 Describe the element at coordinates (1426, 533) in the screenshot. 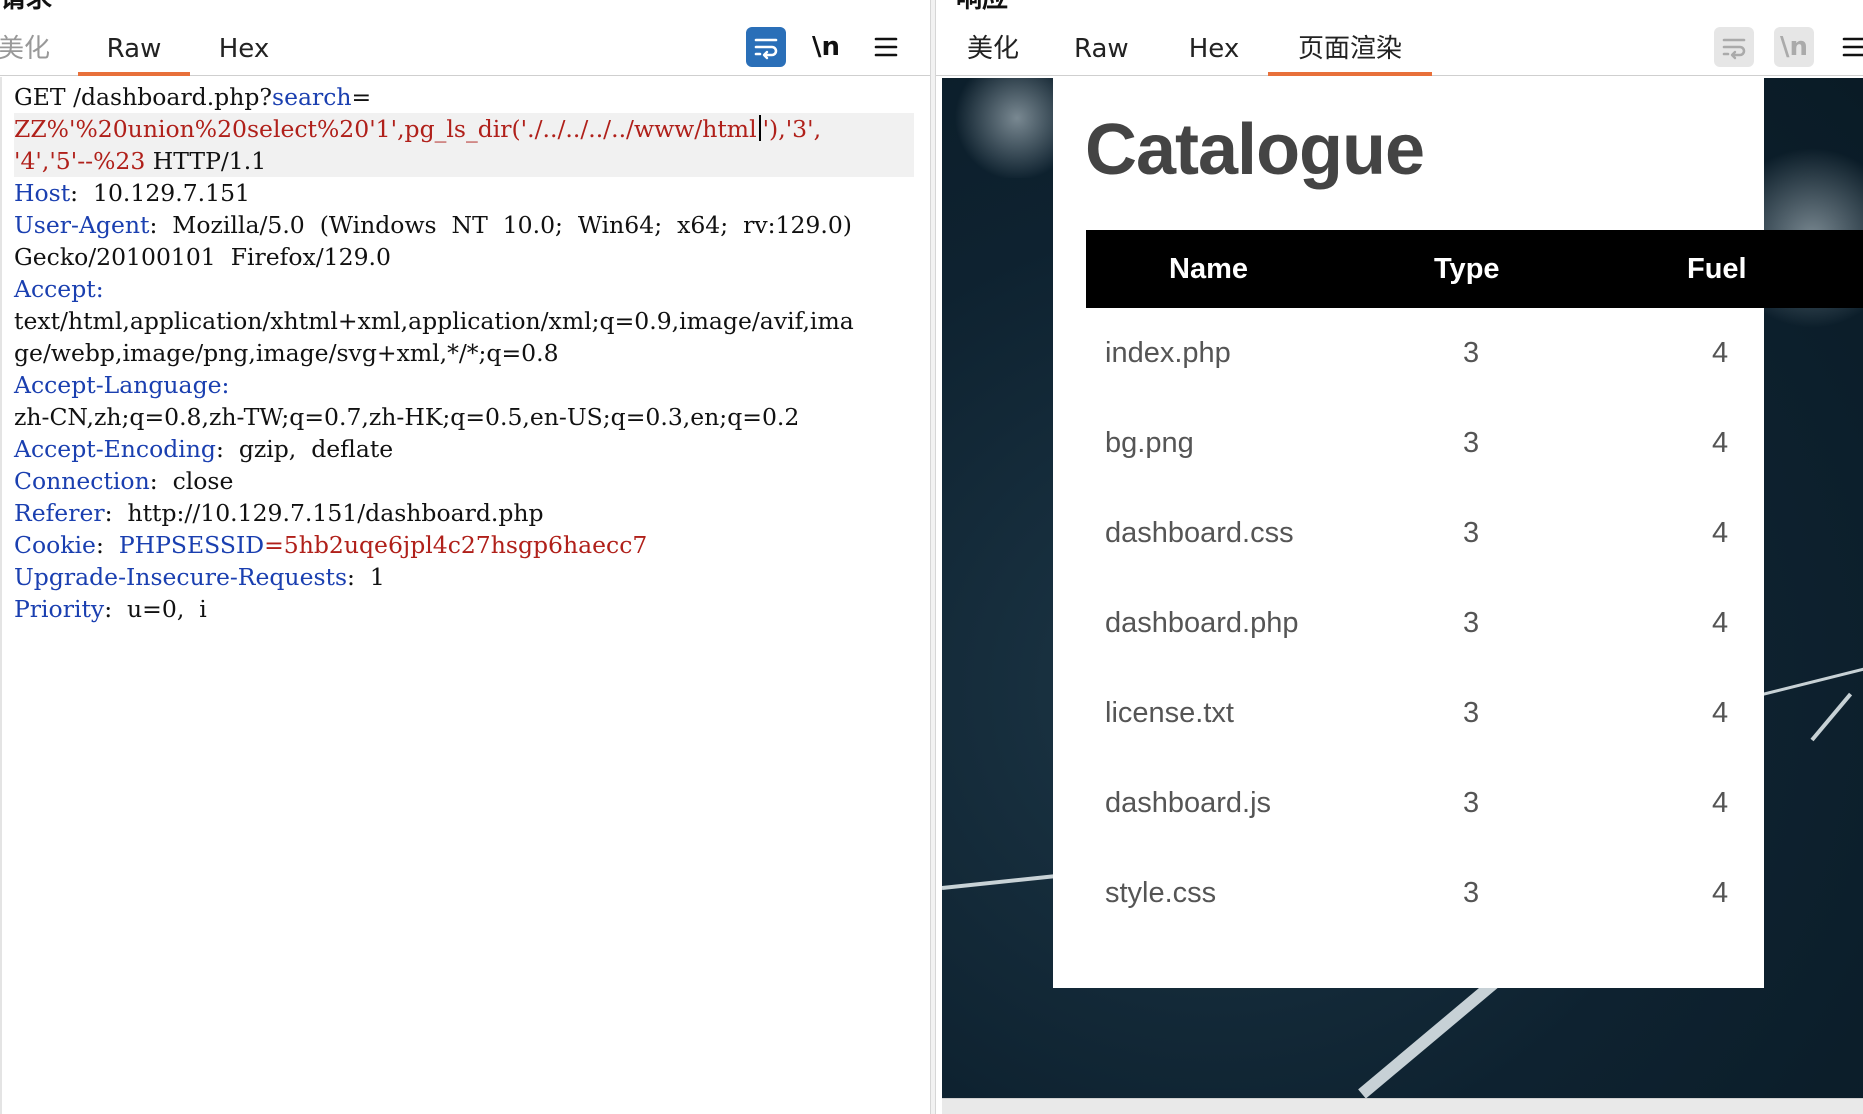

I see `table-row: dashboard.css 3 4` at that location.